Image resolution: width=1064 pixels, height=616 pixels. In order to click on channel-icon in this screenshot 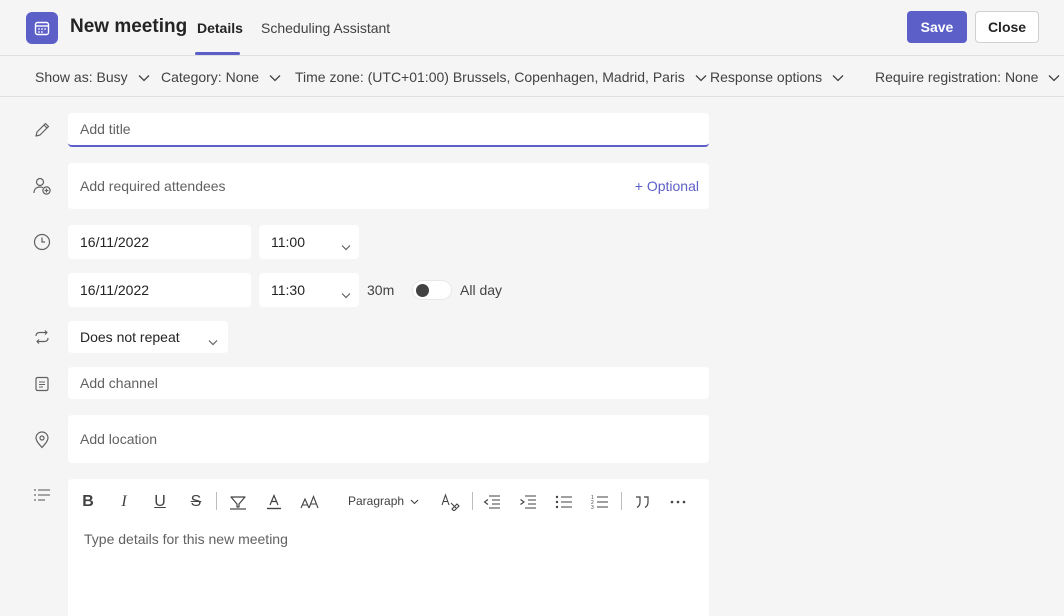, I will do `click(42, 384)`.